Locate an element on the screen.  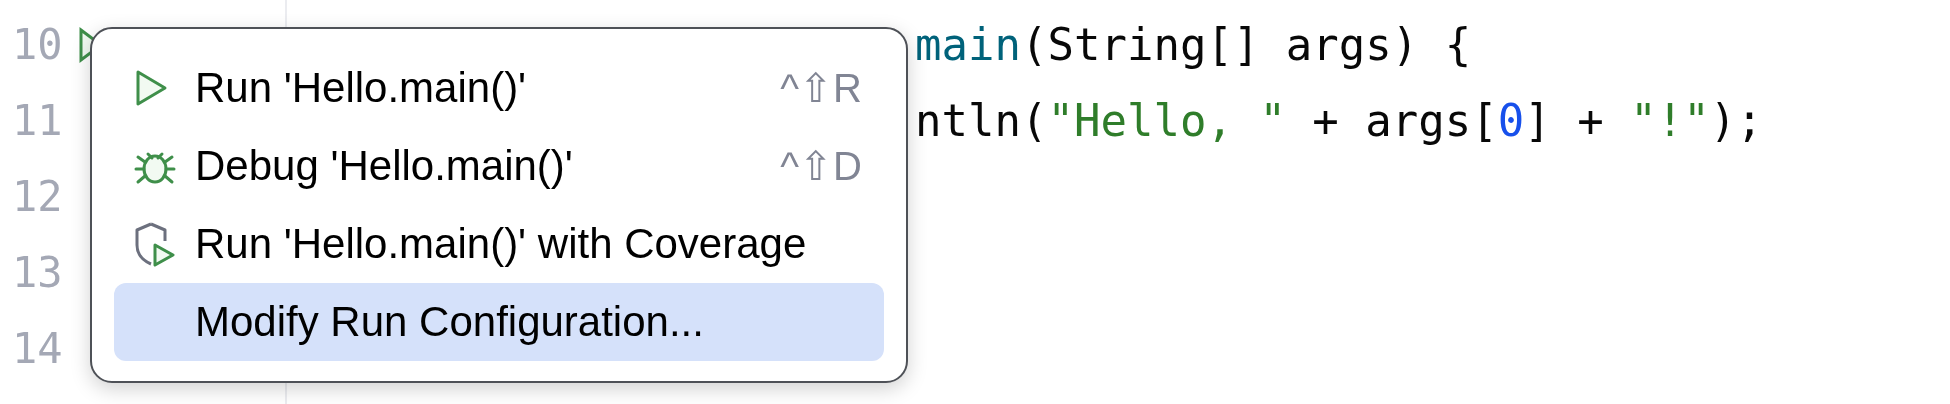
line-number: 12 is located at coordinates (38, 197).